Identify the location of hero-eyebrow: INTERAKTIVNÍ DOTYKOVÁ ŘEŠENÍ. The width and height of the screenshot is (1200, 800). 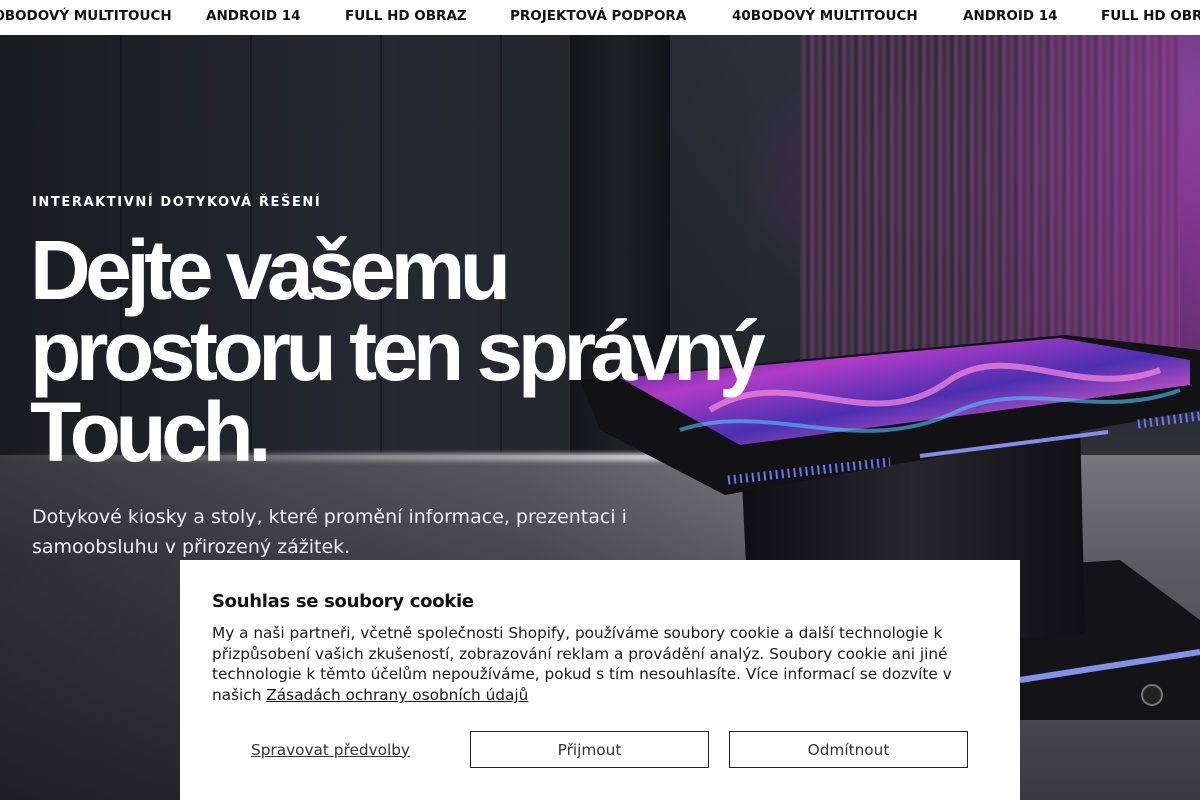
(177, 202).